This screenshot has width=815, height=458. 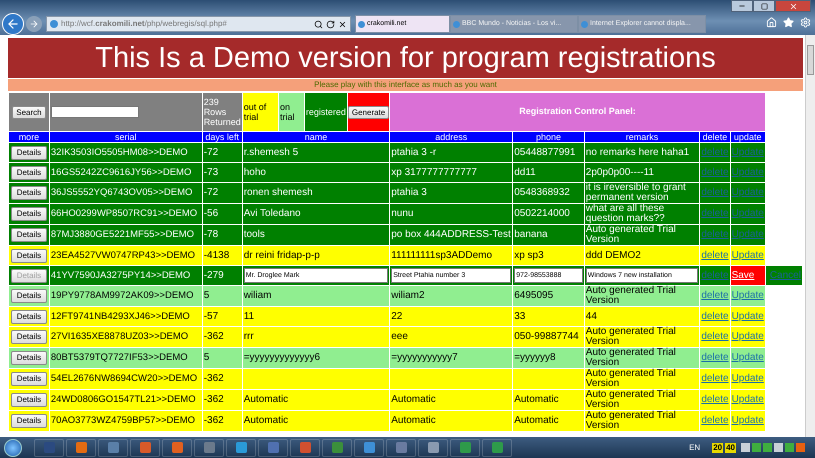 I want to click on table-cell: 19PY9778AM9972AK09>>DEMO, so click(x=122, y=295).